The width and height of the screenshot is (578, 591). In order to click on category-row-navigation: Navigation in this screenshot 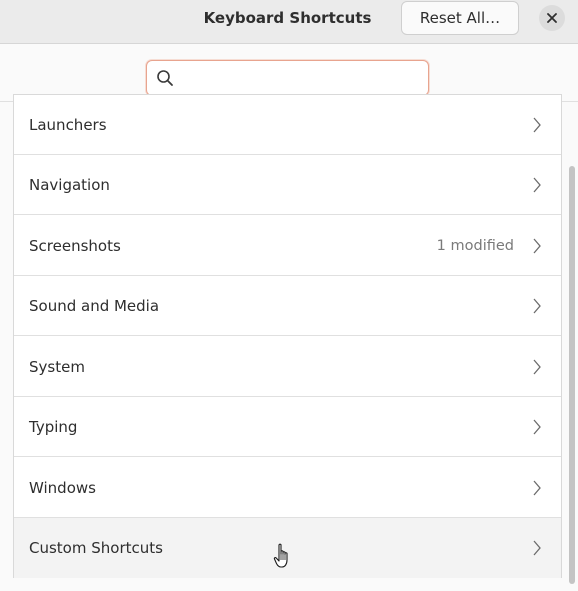, I will do `click(287, 185)`.